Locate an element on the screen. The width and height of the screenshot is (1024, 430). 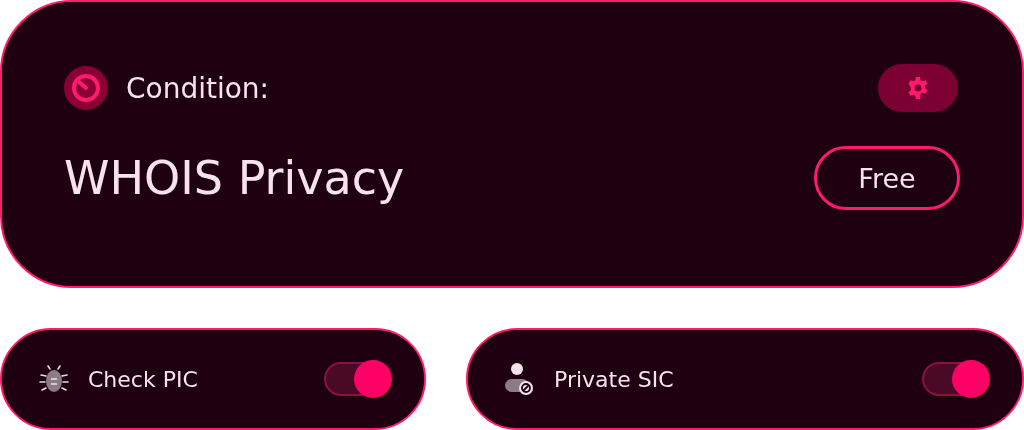
condition-title: WHOIS Privacy is located at coordinates (234, 178).